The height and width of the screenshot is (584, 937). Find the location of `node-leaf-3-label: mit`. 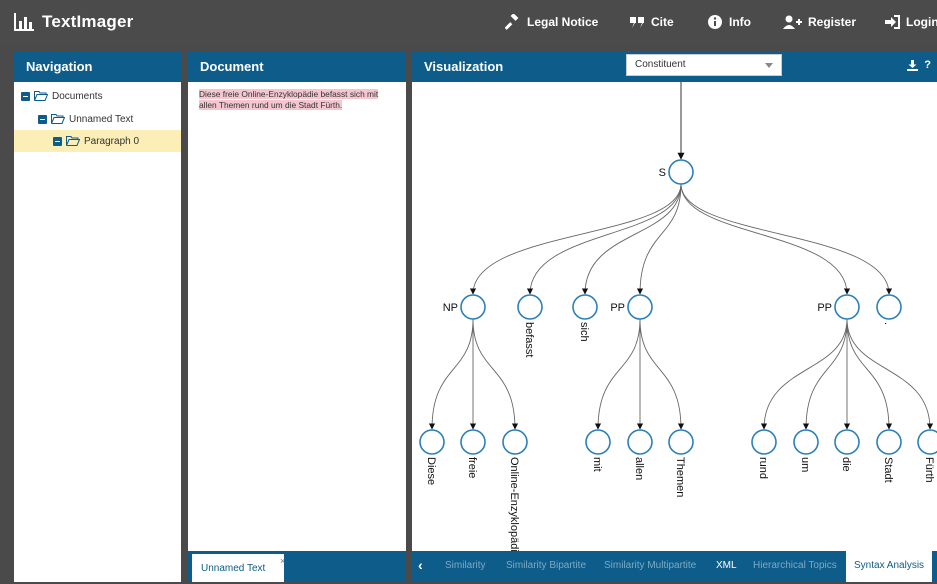

node-leaf-3-label: mit is located at coordinates (597, 464).